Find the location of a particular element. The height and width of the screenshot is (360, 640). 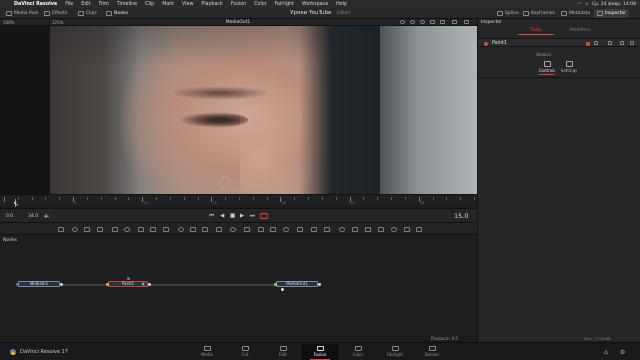

go-to-end-icon: ⏭ is located at coordinates (252, 216).